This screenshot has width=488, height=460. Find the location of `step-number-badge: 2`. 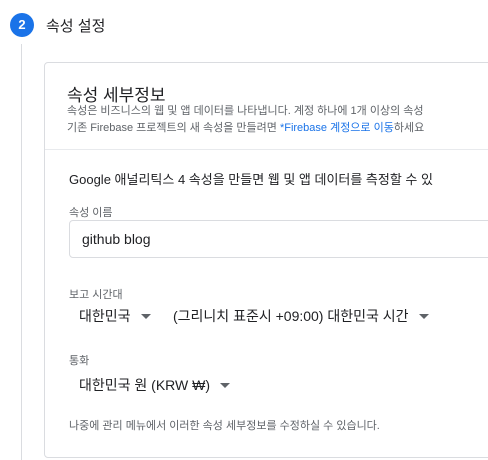

step-number-badge: 2 is located at coordinates (22, 25).